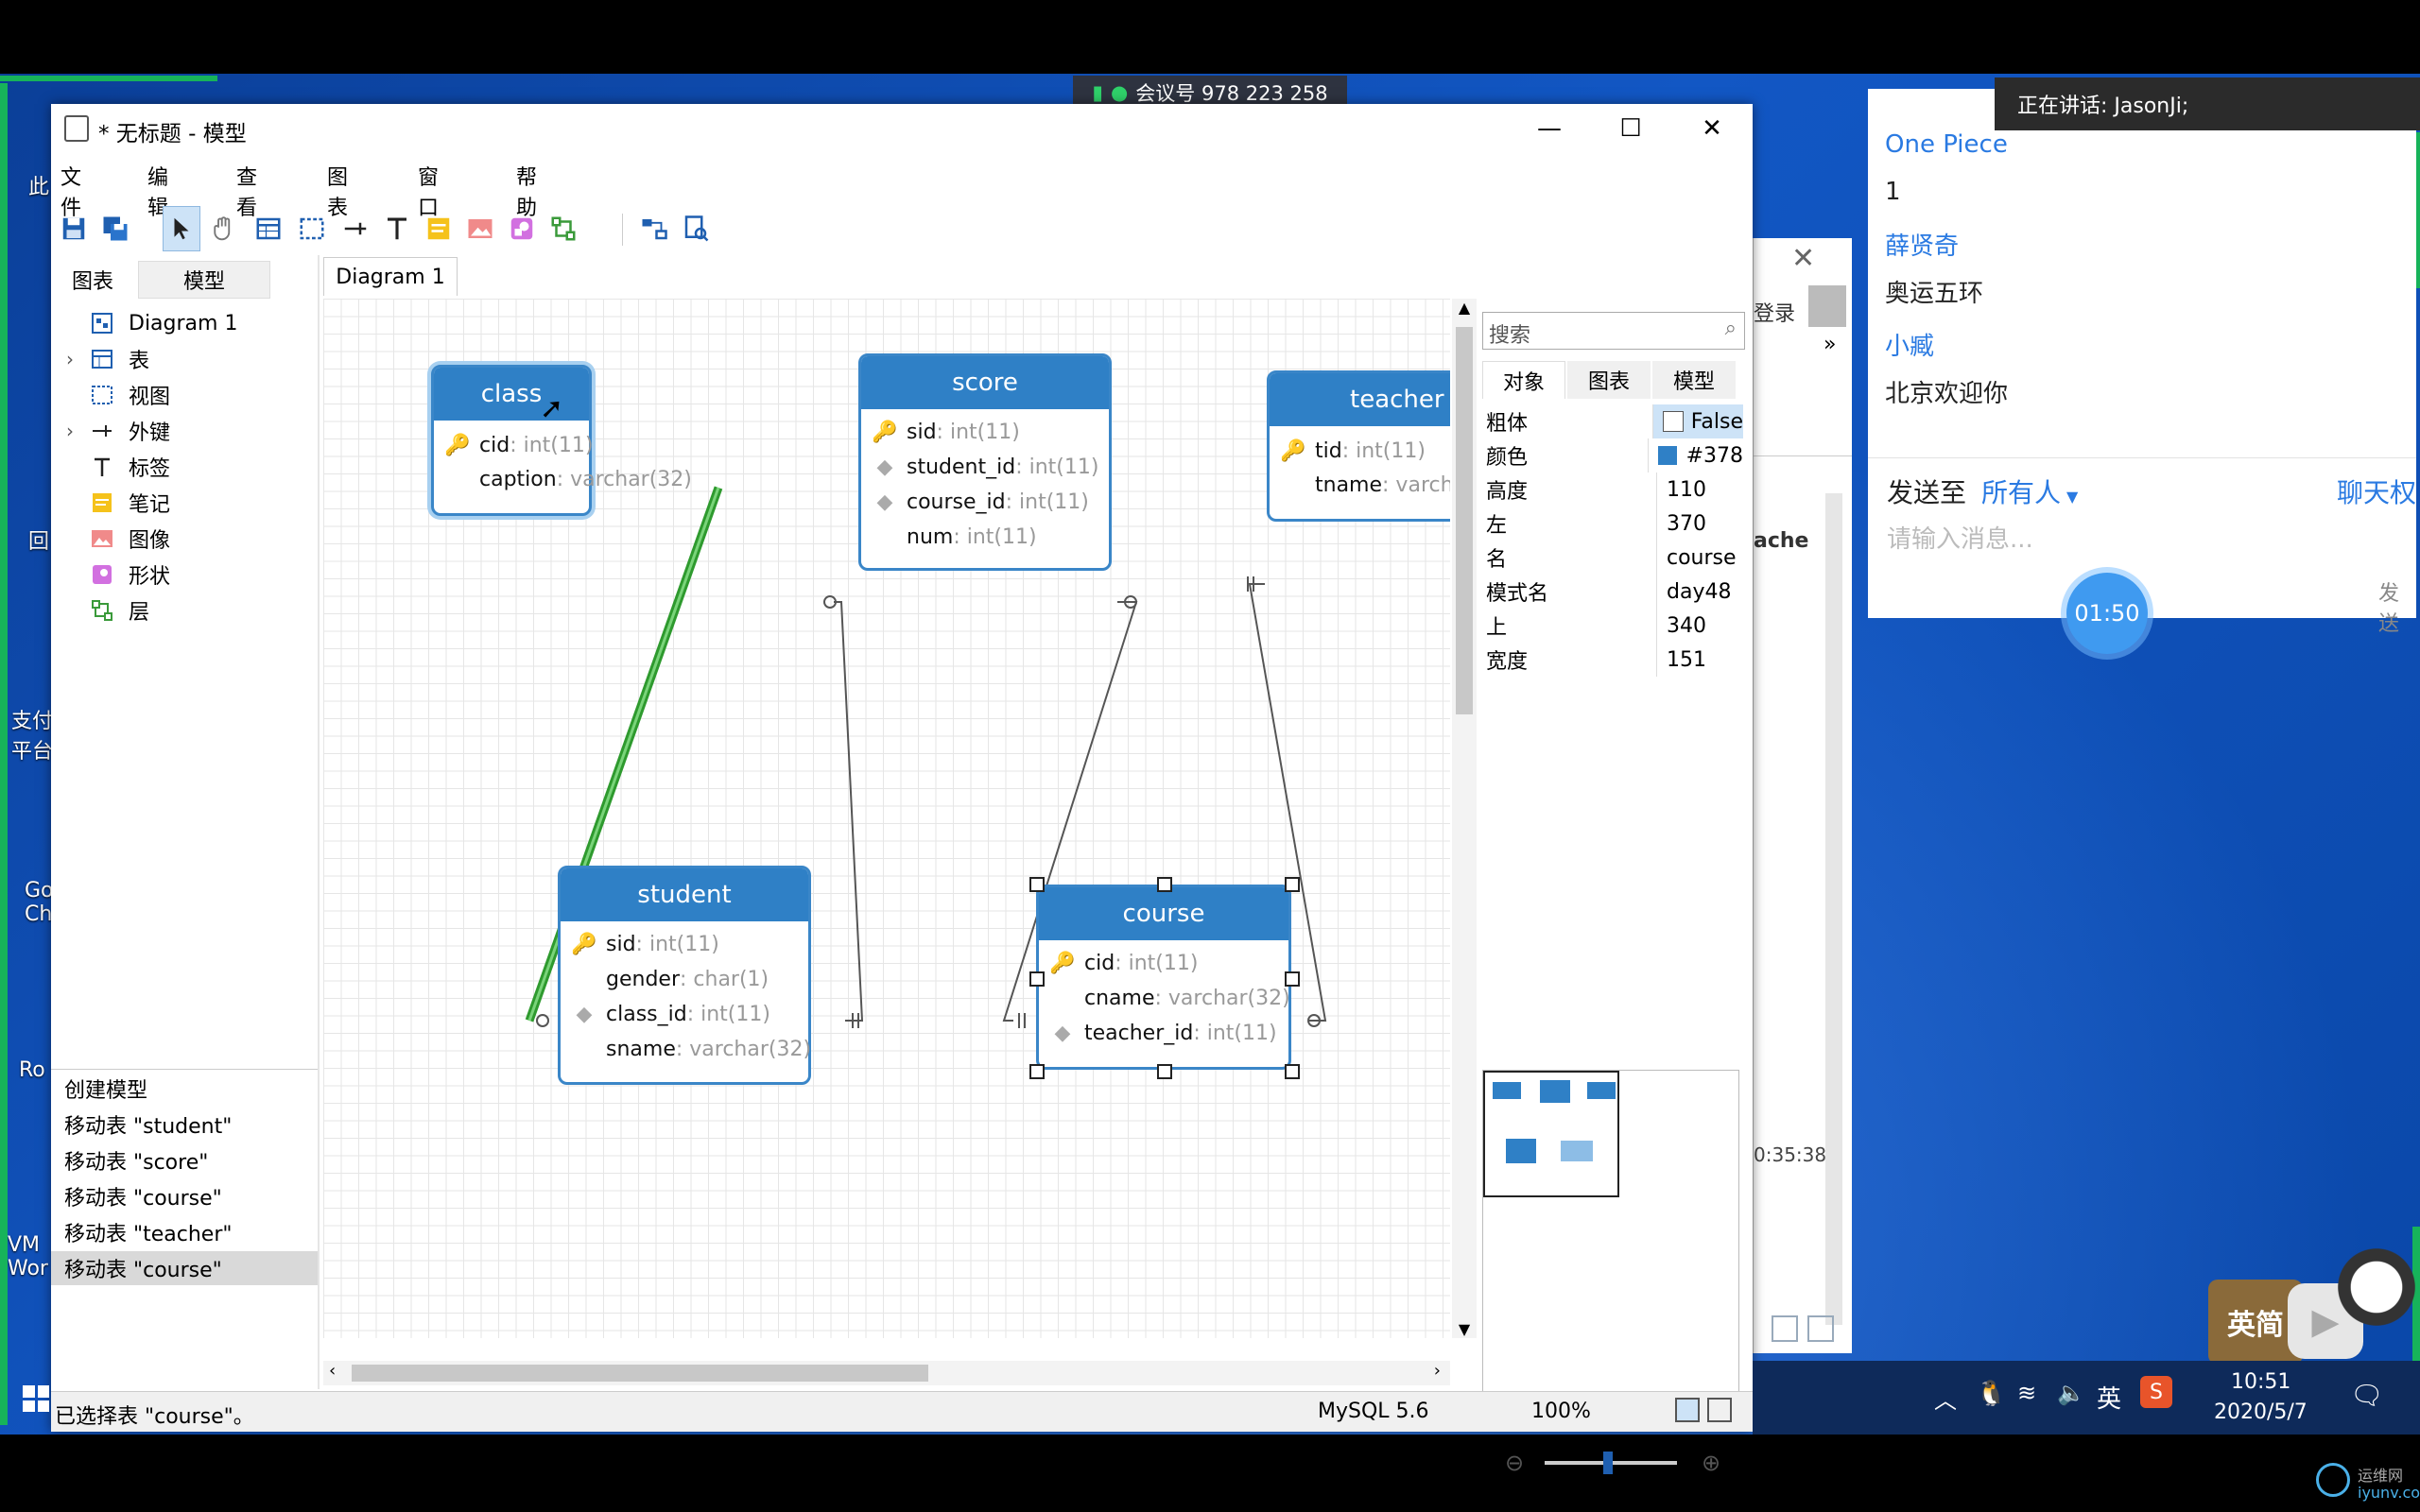 The height and width of the screenshot is (1512, 2420). I want to click on property-color: 颜色 #378, so click(1610, 455).